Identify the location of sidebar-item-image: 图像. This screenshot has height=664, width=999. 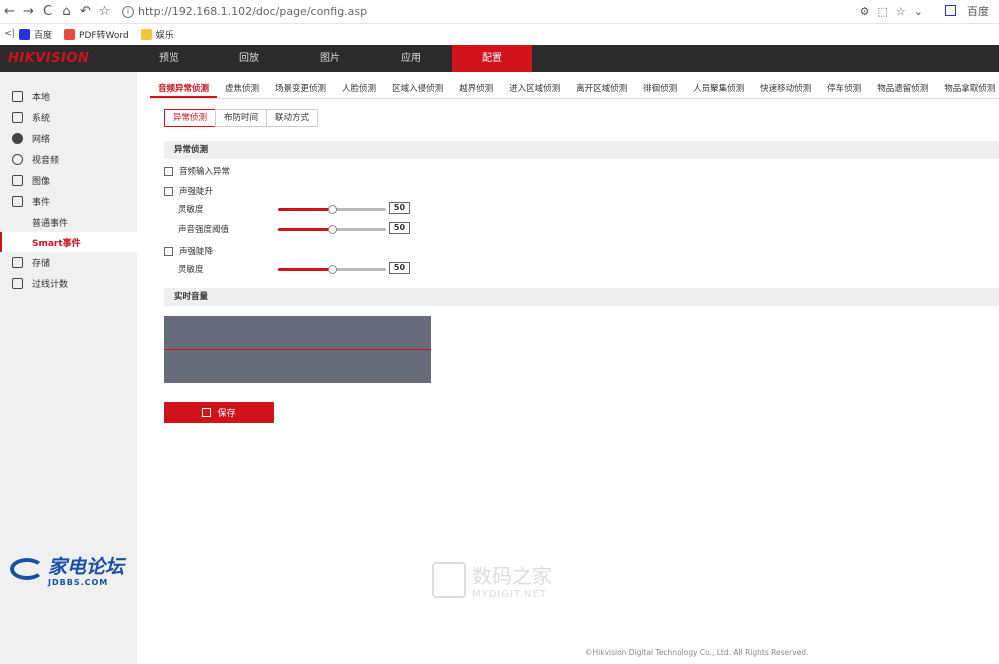
(68, 180).